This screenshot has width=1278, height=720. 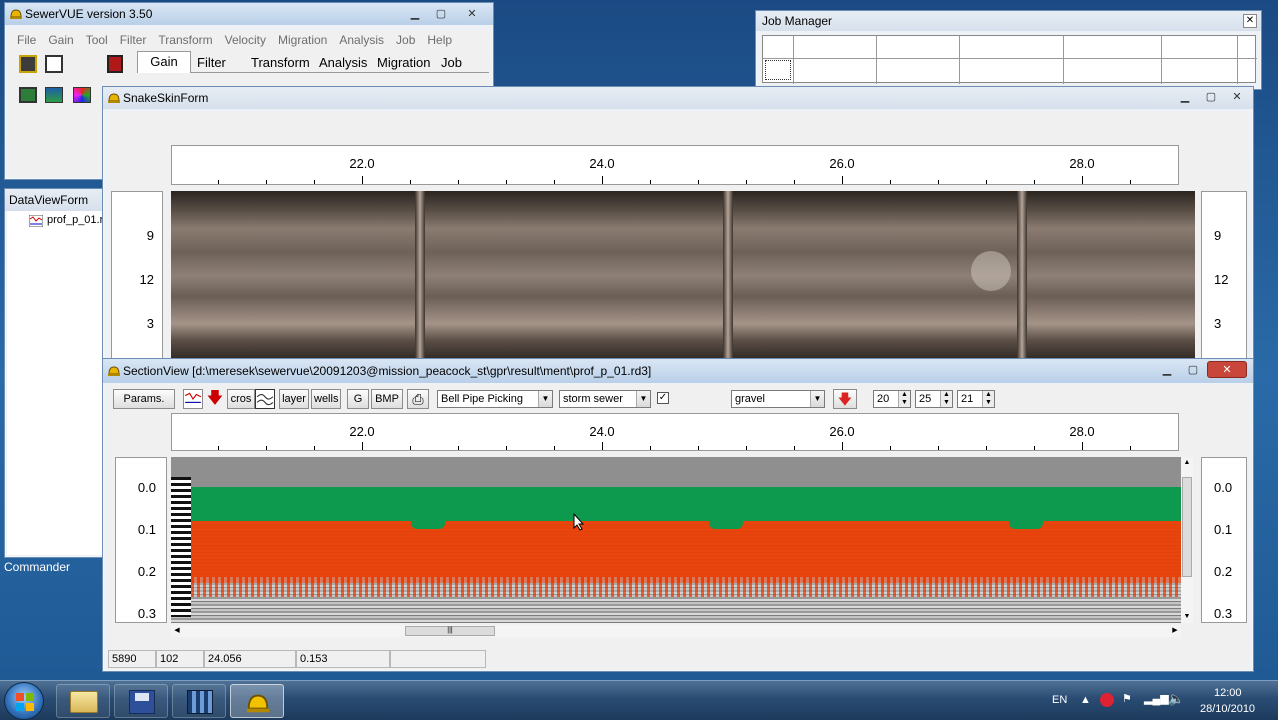 I want to click on spin-2-value: 25, so click(x=925, y=399).